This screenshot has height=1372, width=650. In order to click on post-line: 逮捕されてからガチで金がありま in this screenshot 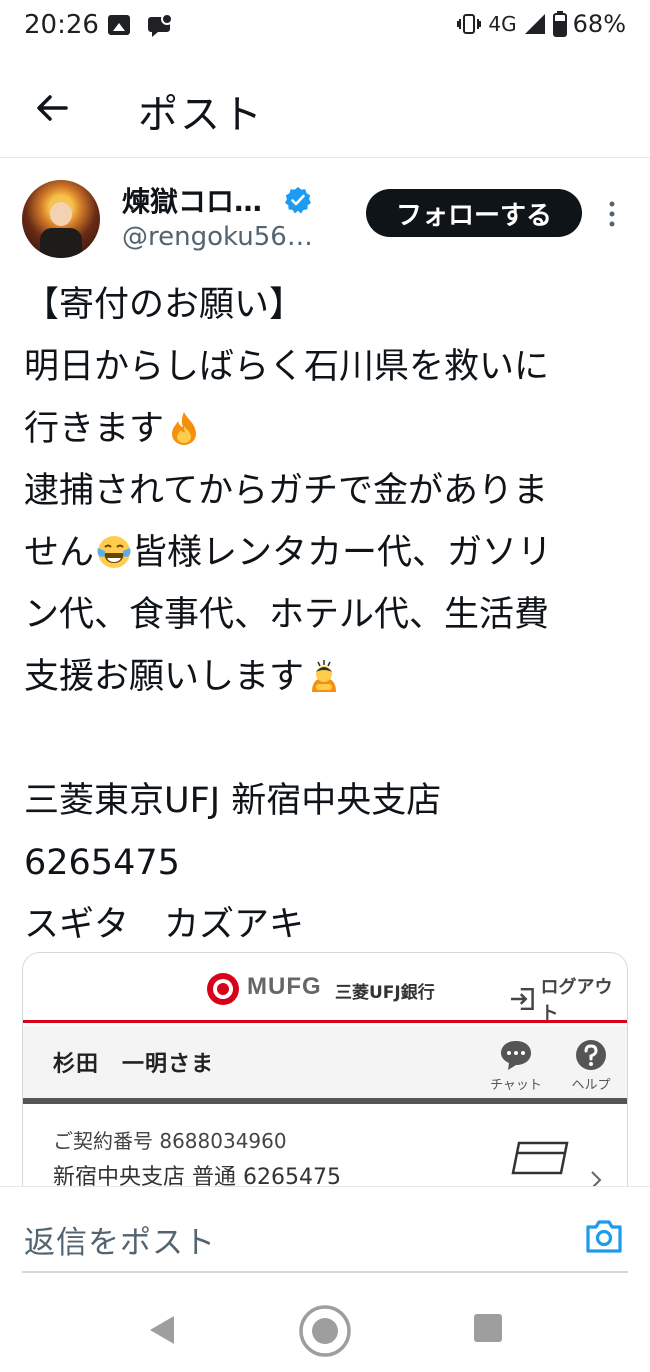, I will do `click(286, 491)`.